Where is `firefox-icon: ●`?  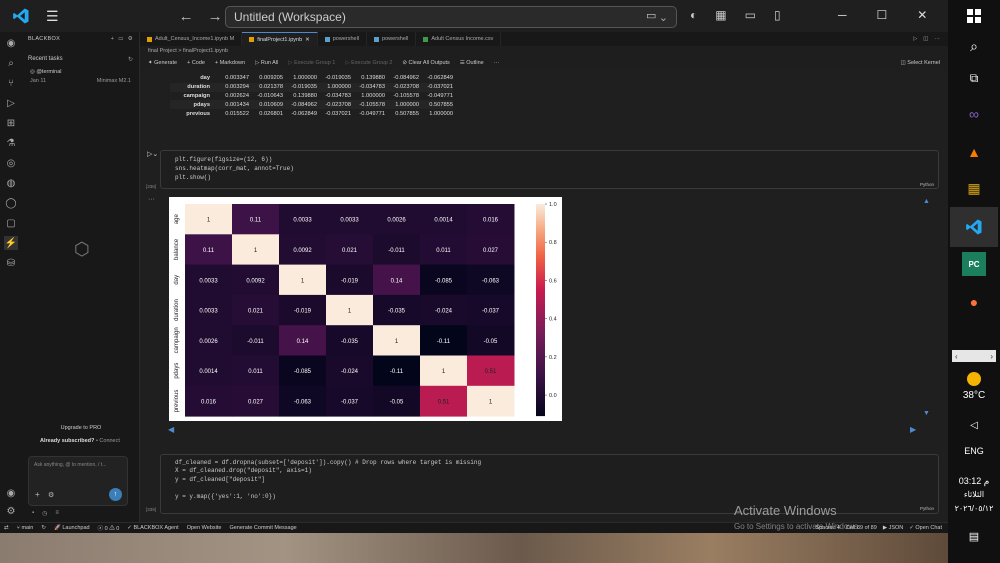
firefox-icon: ● is located at coordinates (974, 302).